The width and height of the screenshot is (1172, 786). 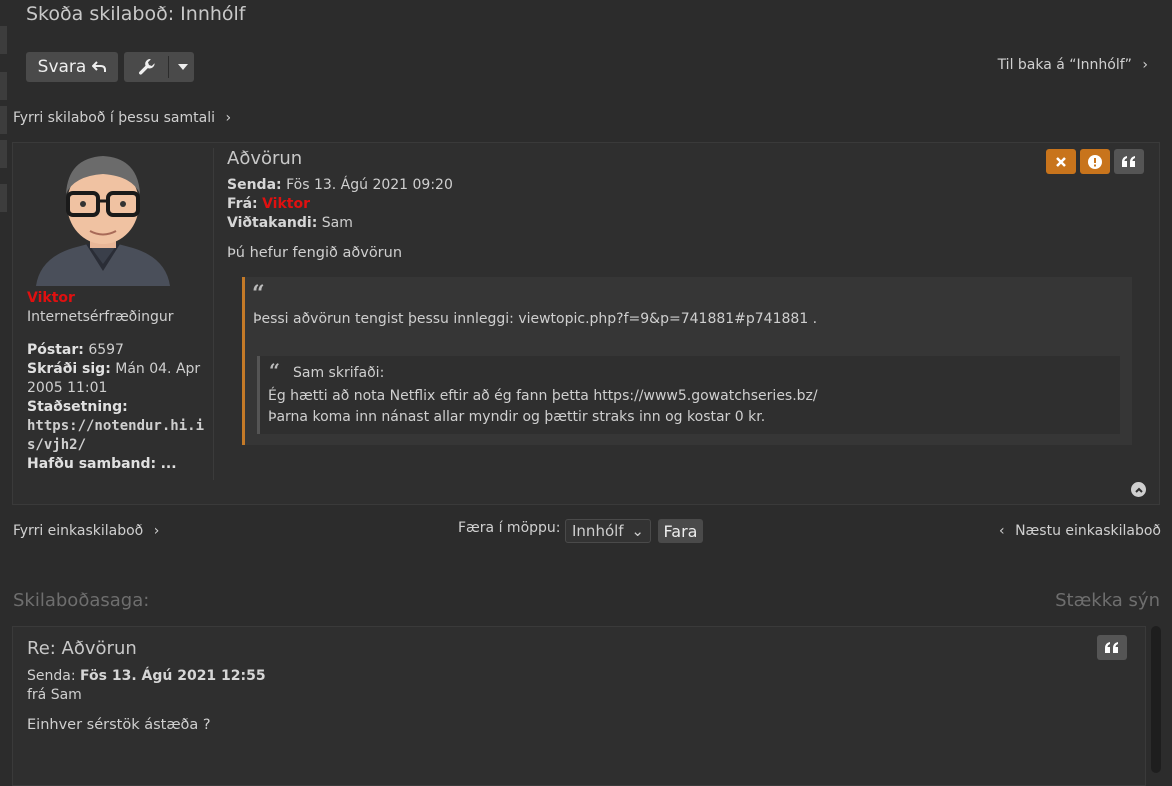 I want to click on location-link: https://notendur.hi.is/vjh2/, so click(x=117, y=436).